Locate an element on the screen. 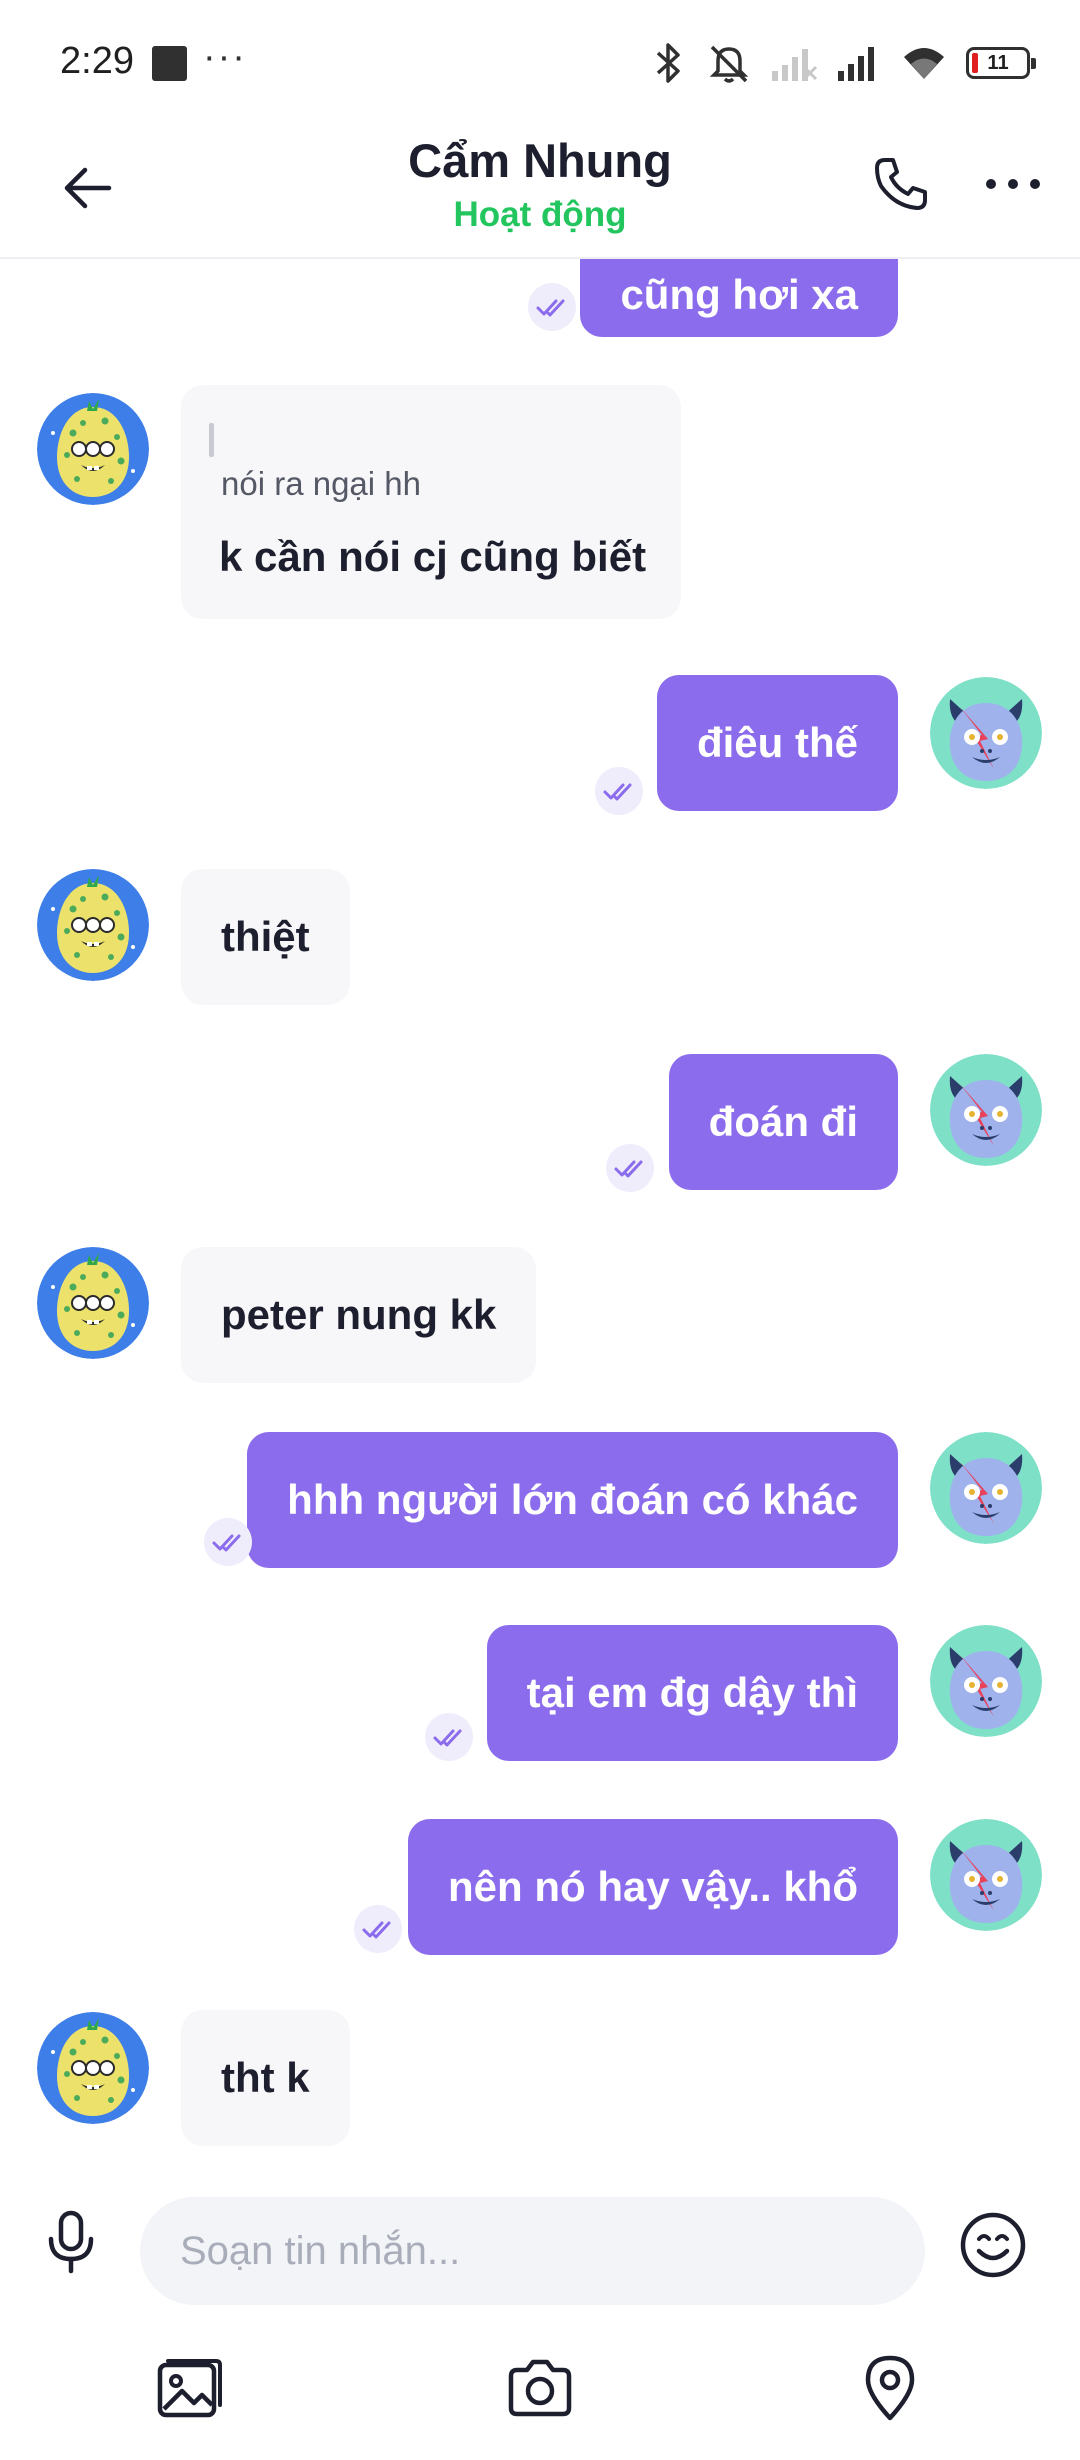 This screenshot has width=1080, height=2460. status-time: 2:29 is located at coordinates (97, 61).